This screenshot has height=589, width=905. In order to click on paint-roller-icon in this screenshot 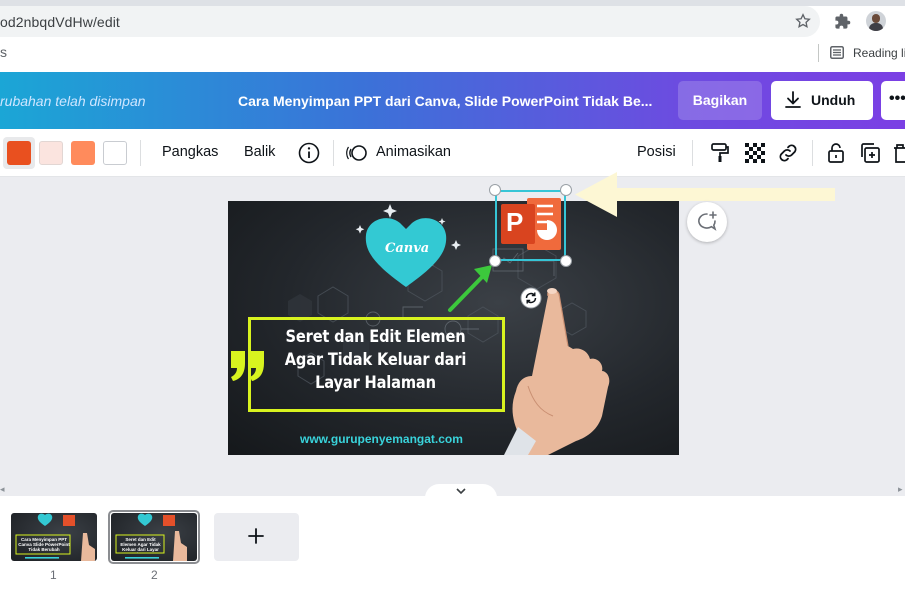, I will do `click(720, 153)`.